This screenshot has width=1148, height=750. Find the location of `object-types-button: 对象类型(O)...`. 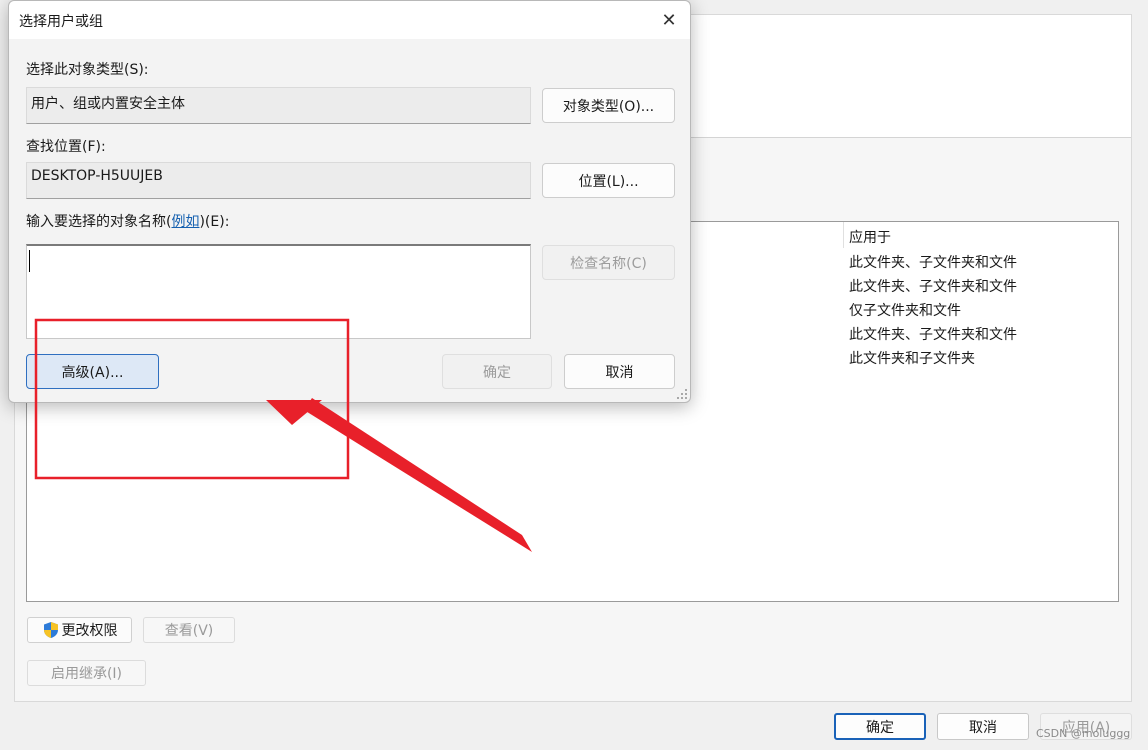

object-types-button: 对象类型(O)... is located at coordinates (608, 105).